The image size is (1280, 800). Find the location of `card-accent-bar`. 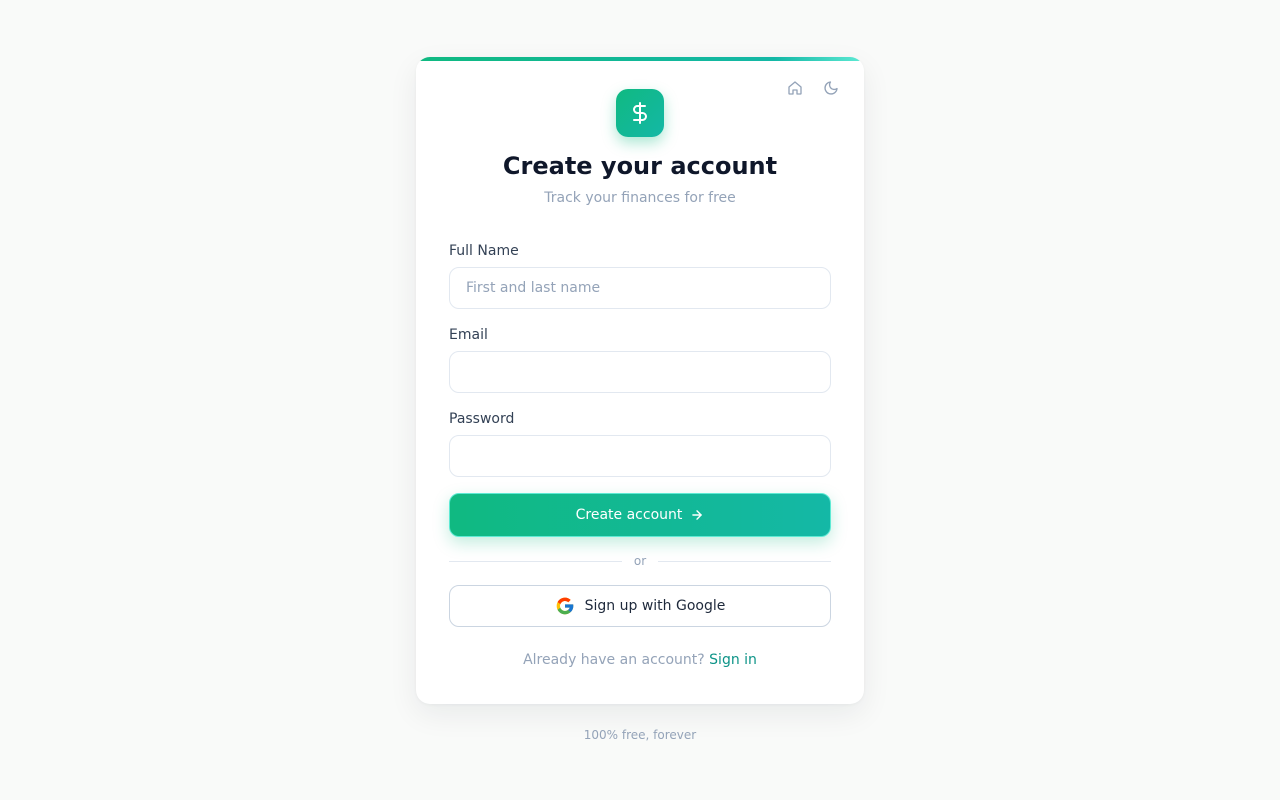

card-accent-bar is located at coordinates (640, 59).